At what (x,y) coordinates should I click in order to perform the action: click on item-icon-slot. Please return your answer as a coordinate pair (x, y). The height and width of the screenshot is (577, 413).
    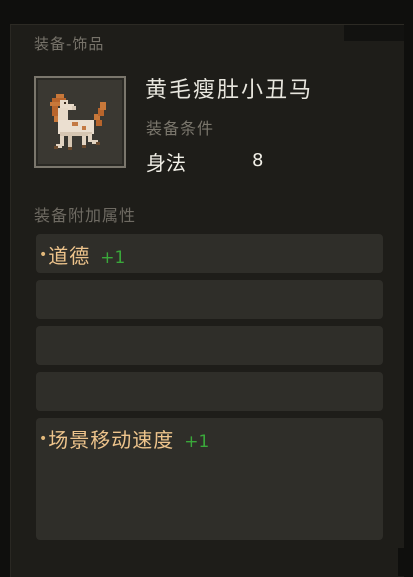
    Looking at the image, I should click on (80, 122).